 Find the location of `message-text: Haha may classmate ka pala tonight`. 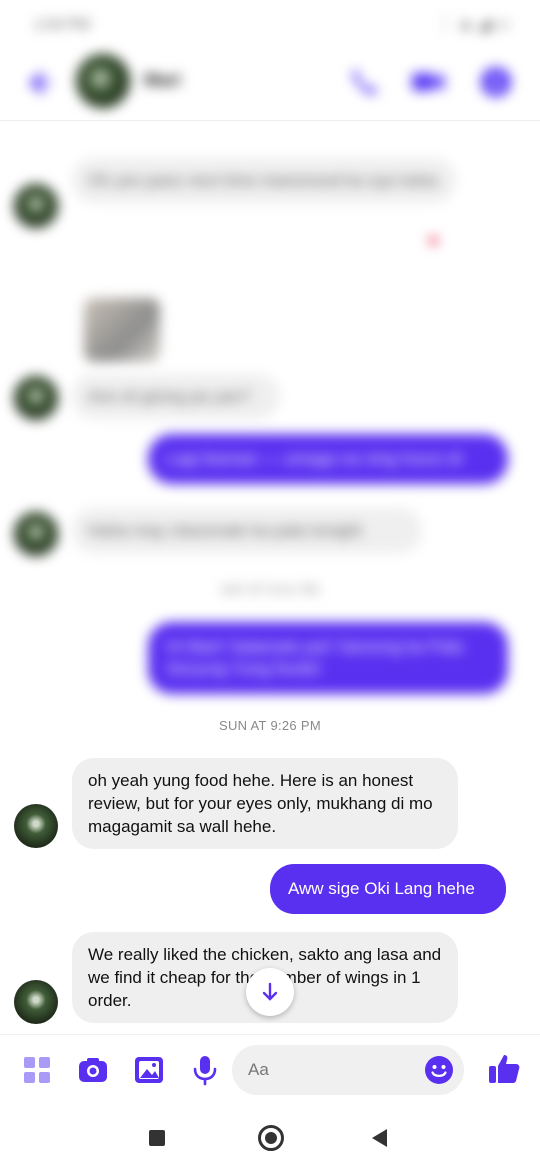

message-text: Haha may classmate ka pala tonight is located at coordinates (225, 530).